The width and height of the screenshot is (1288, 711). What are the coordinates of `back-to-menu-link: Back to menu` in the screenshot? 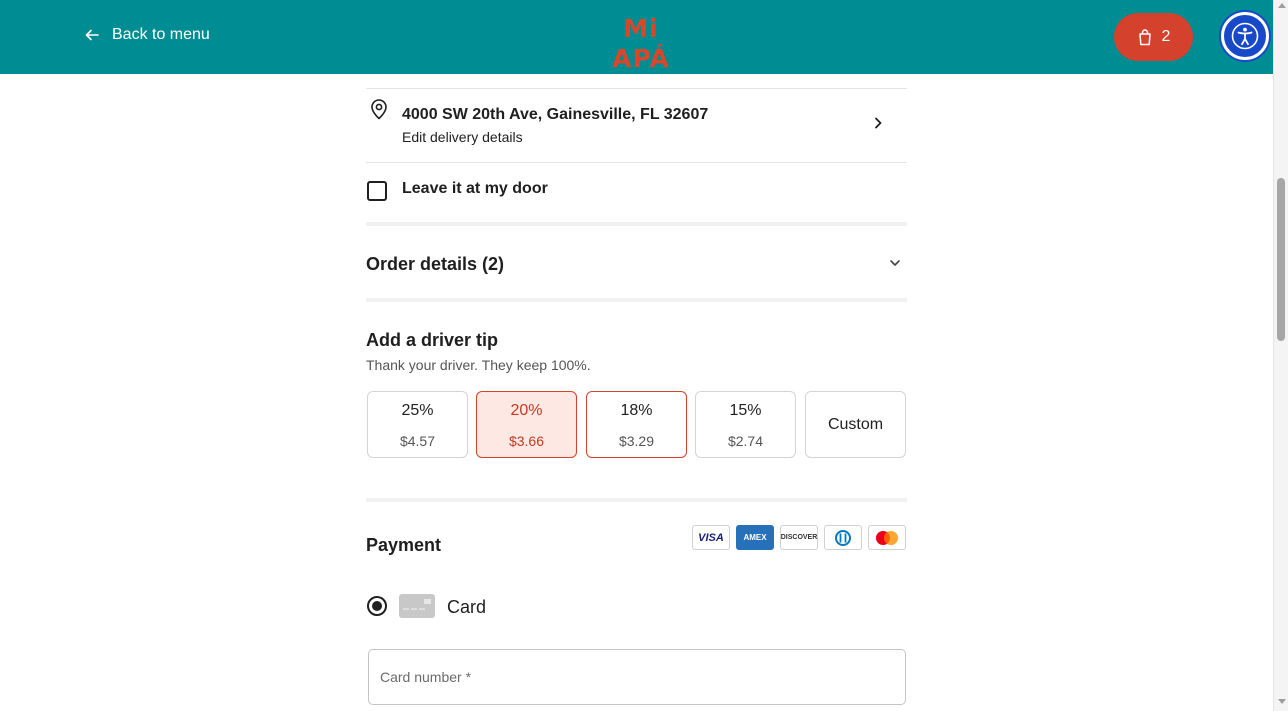 It's located at (147, 35).